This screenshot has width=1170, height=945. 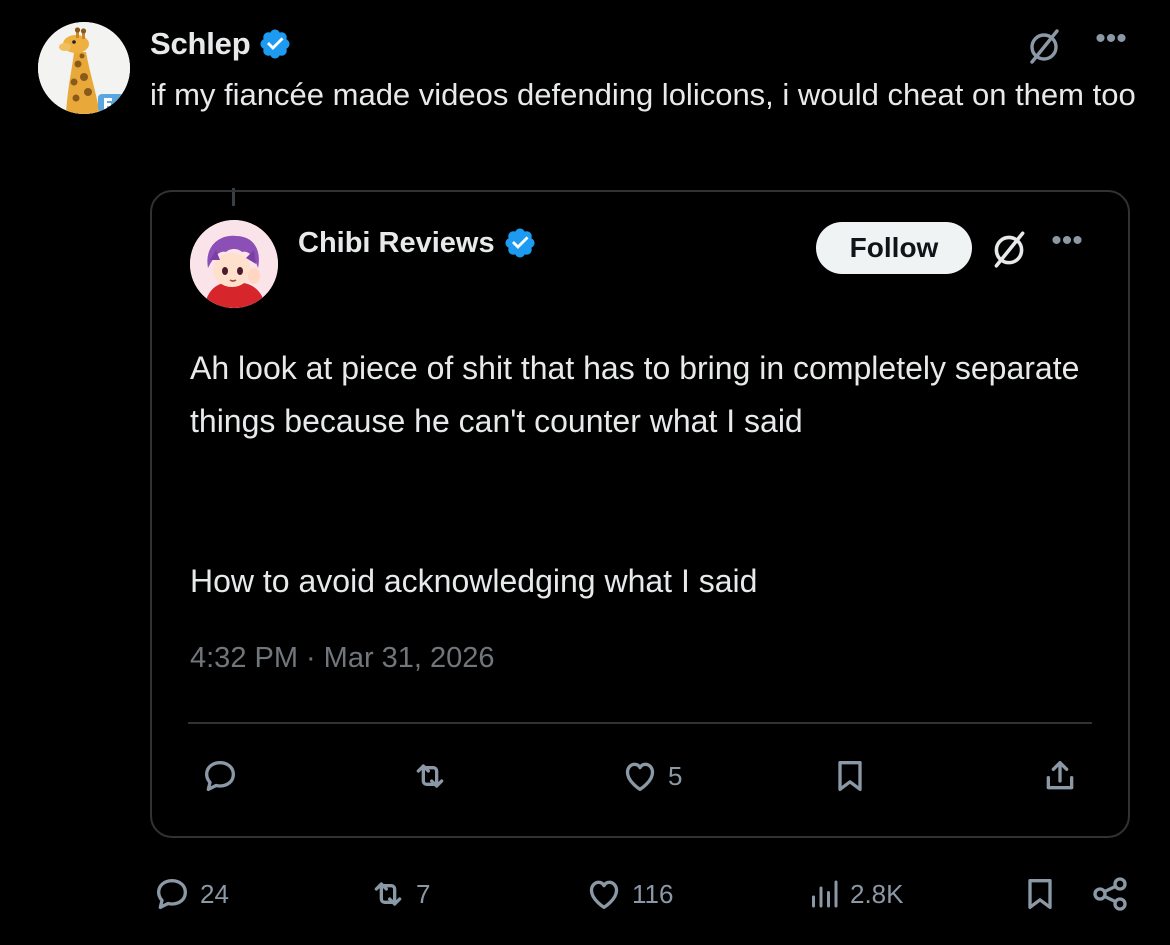 I want to click on giraffe-avatar-icon, so click(x=84, y=68).